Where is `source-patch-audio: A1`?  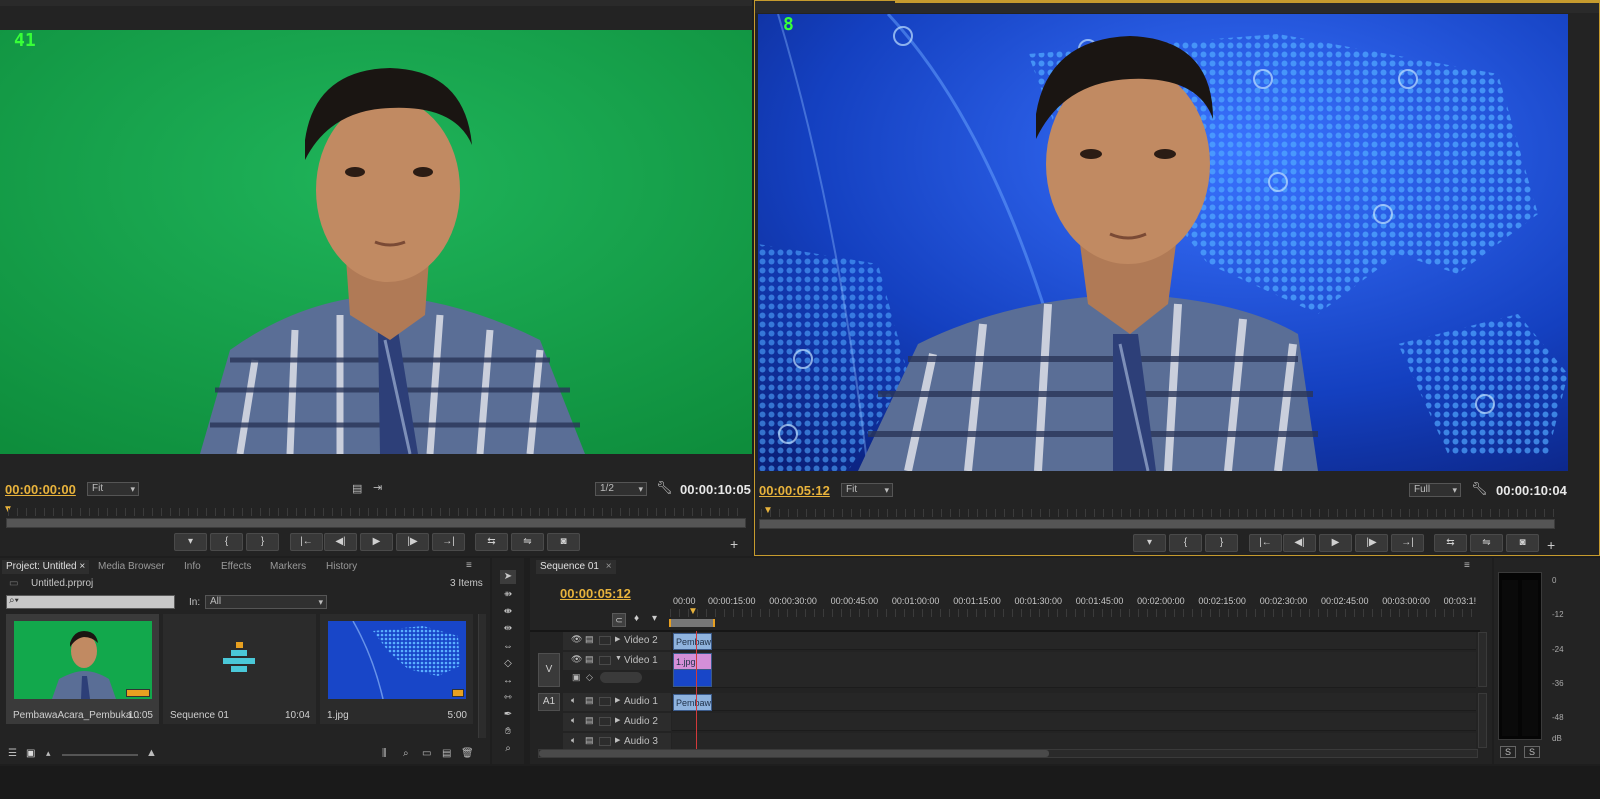
source-patch-audio: A1 is located at coordinates (549, 702).